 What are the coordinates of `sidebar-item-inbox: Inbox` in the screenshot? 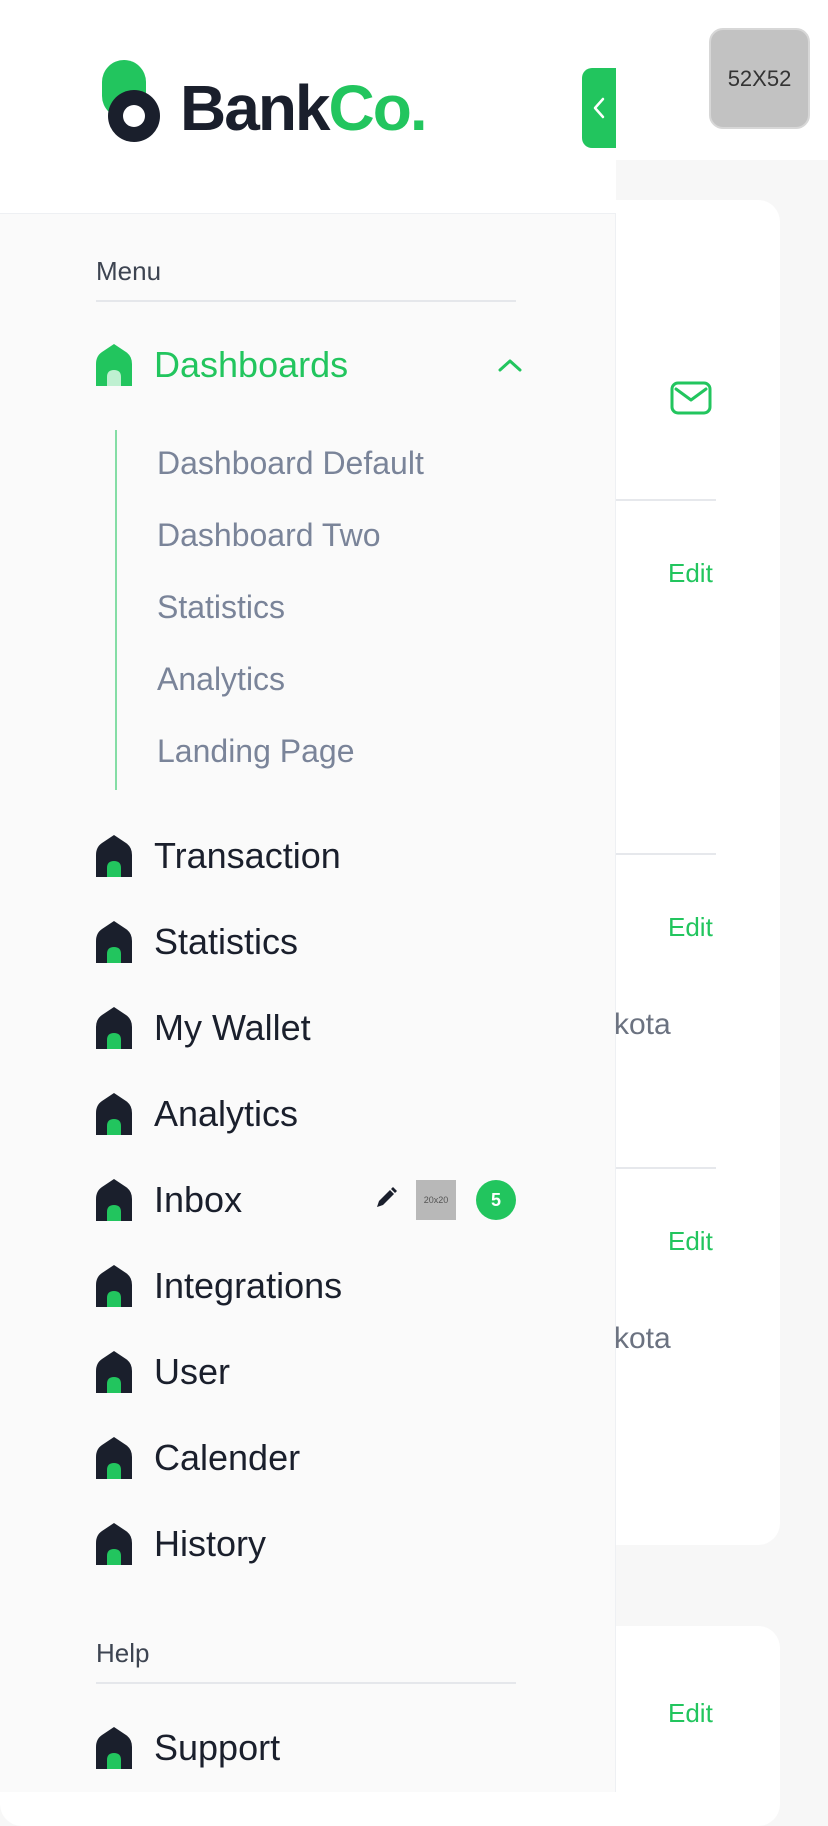 It's located at (169, 1200).